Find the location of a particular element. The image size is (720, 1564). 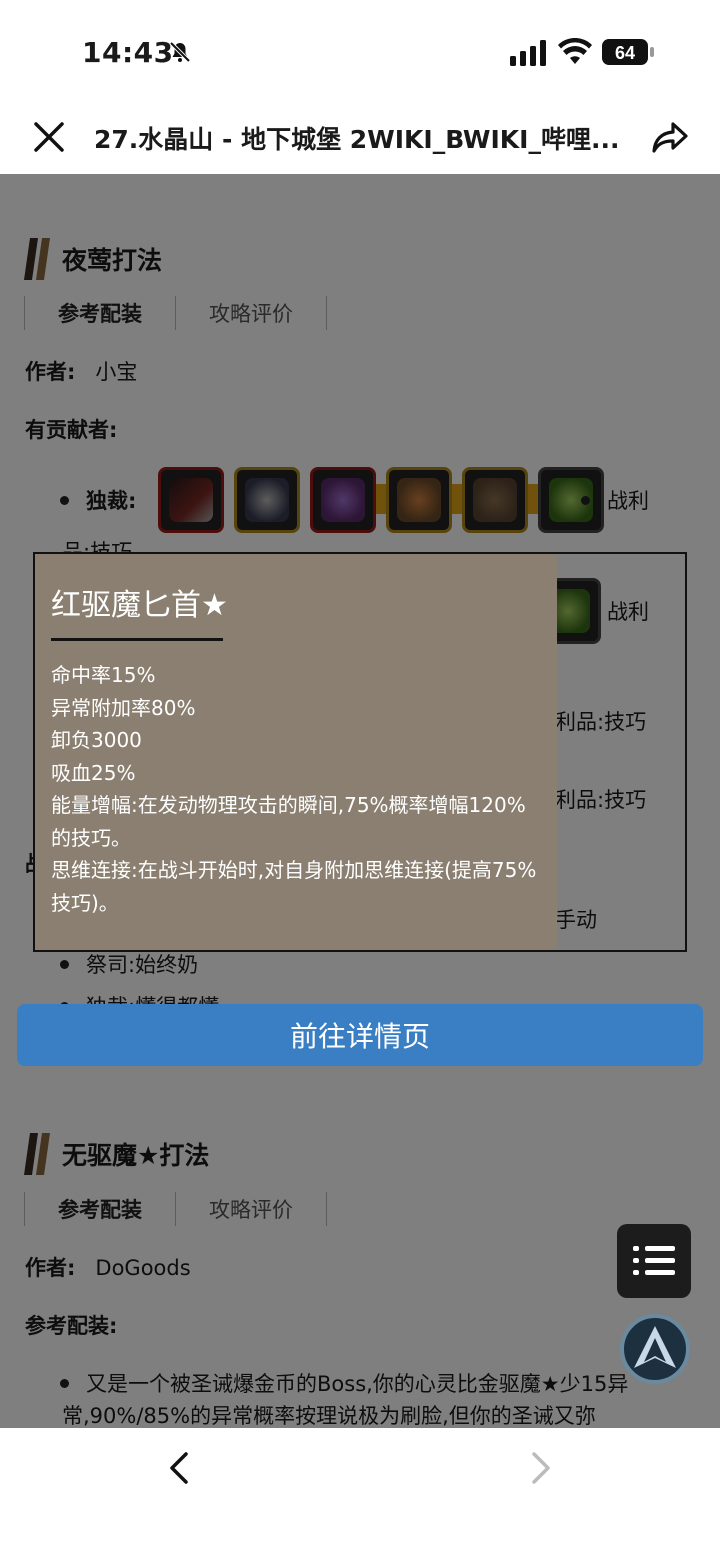

tooltip-stat: 吸血25% is located at coordinates (93, 772).